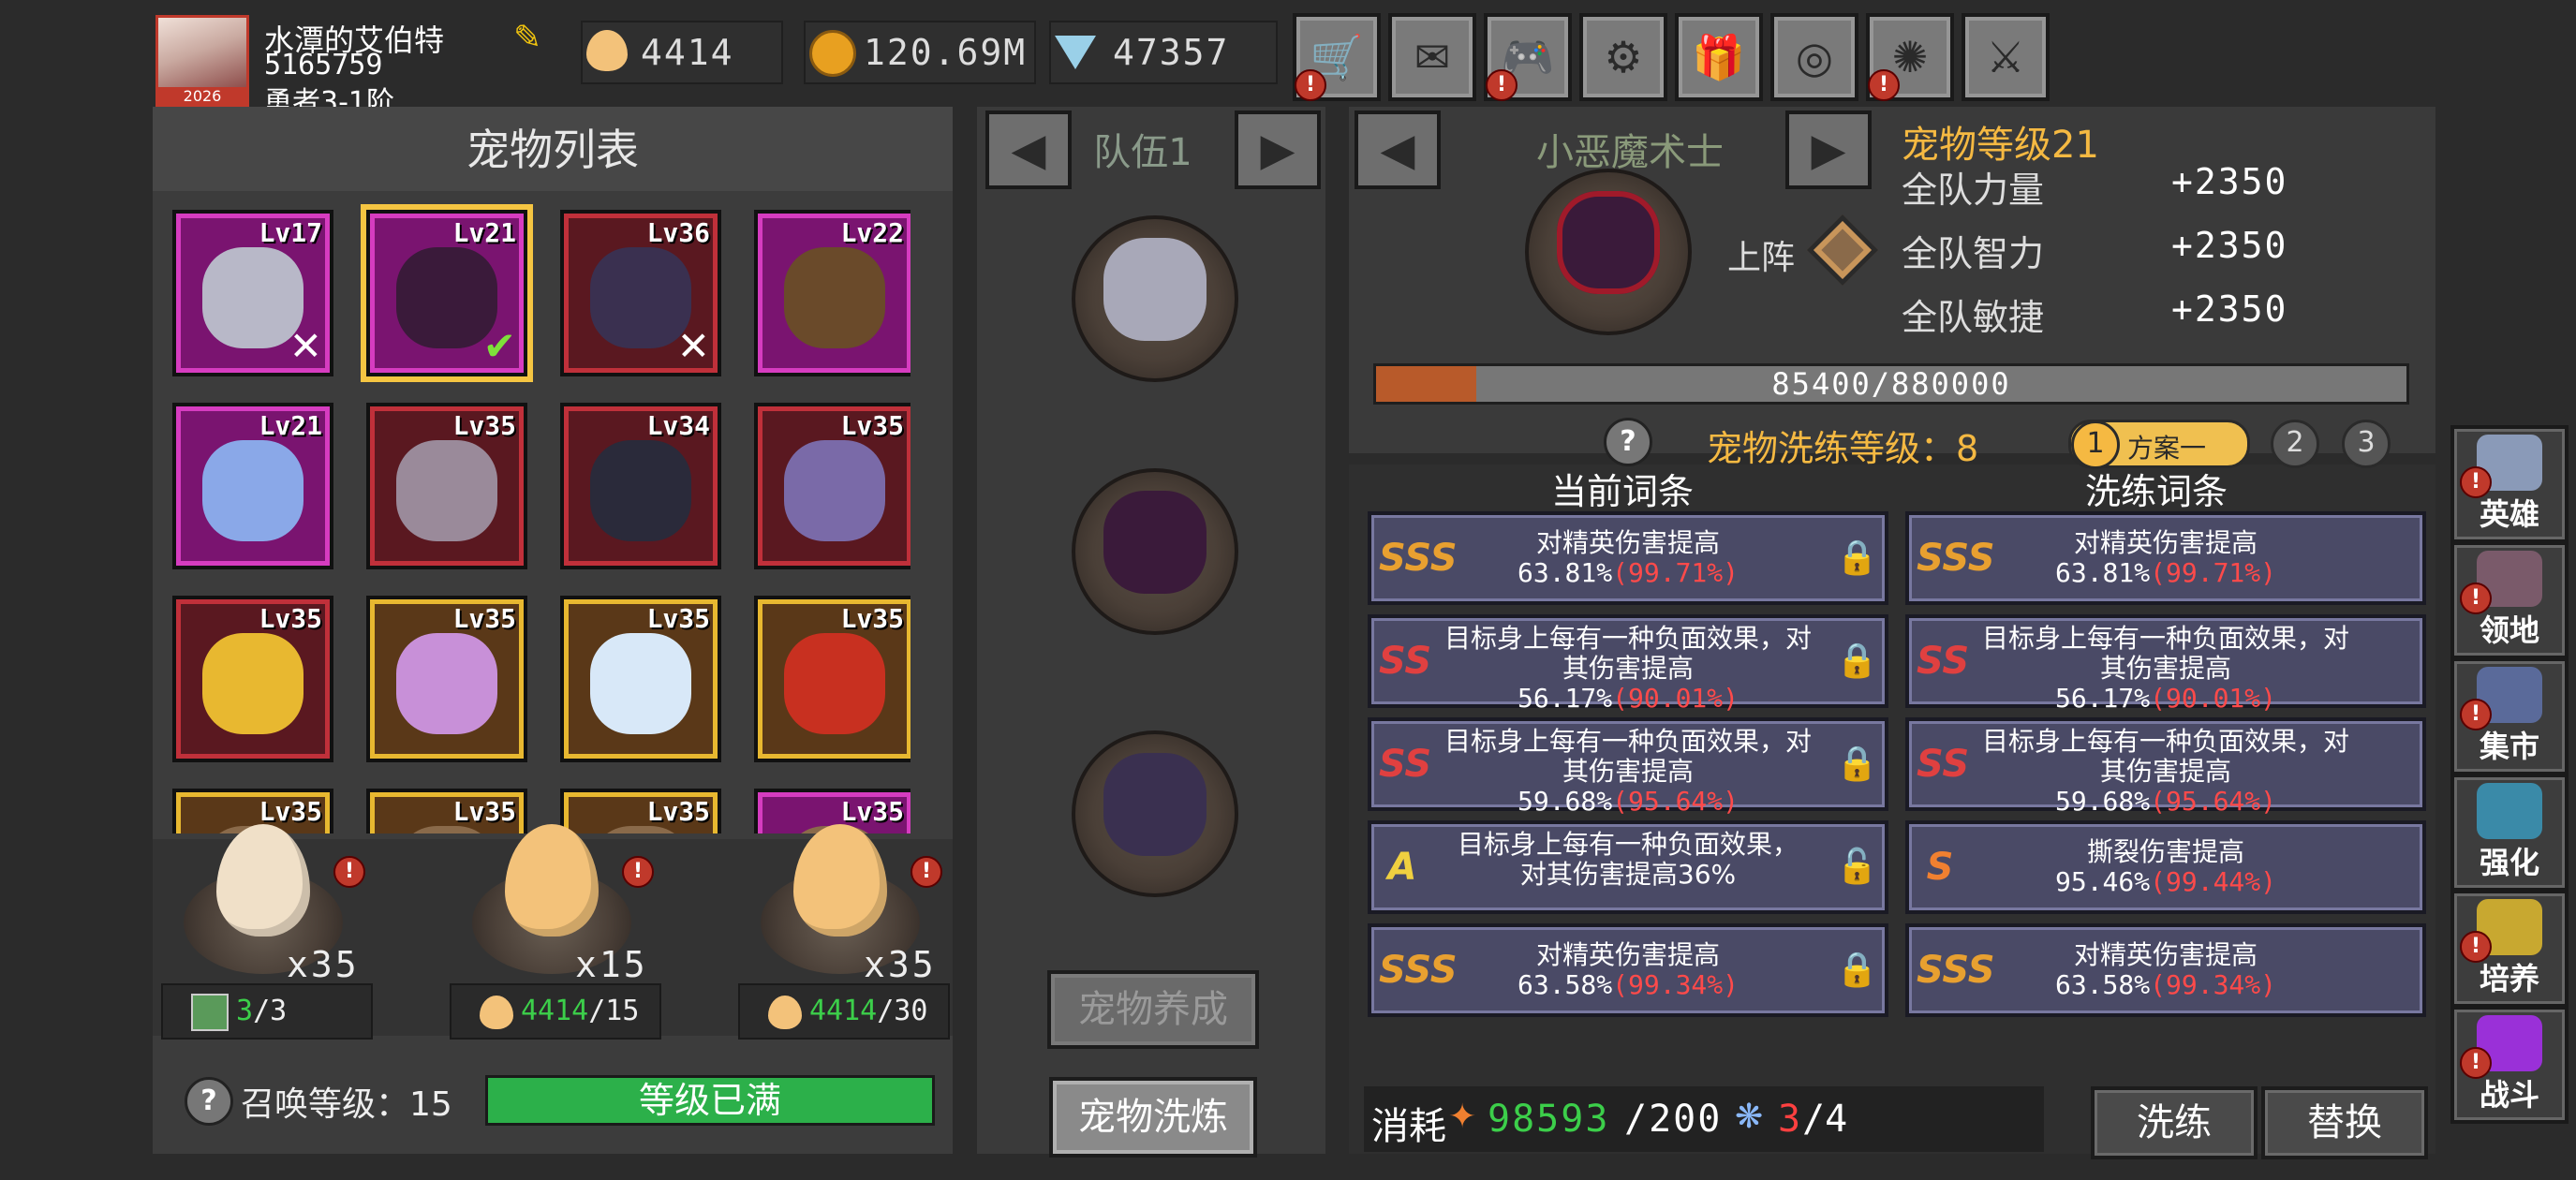 This screenshot has width=2576, height=1180. Describe the element at coordinates (291, 232) in the screenshot. I see `pet-level-badge: Lv17` at that location.